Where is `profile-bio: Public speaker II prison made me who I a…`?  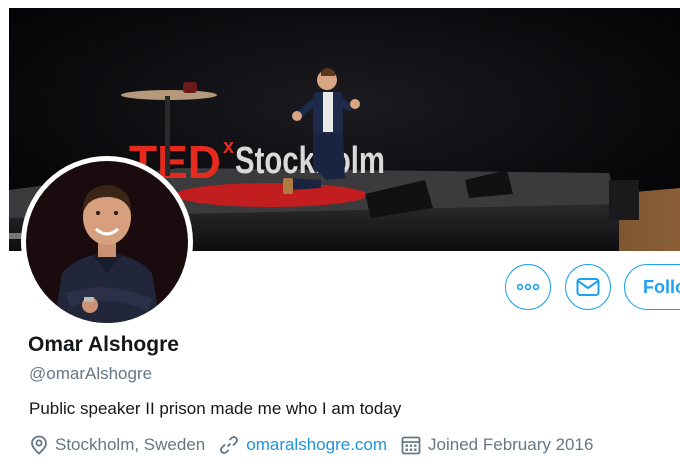 profile-bio: Public speaker II prison made me who I a… is located at coordinates (215, 408).